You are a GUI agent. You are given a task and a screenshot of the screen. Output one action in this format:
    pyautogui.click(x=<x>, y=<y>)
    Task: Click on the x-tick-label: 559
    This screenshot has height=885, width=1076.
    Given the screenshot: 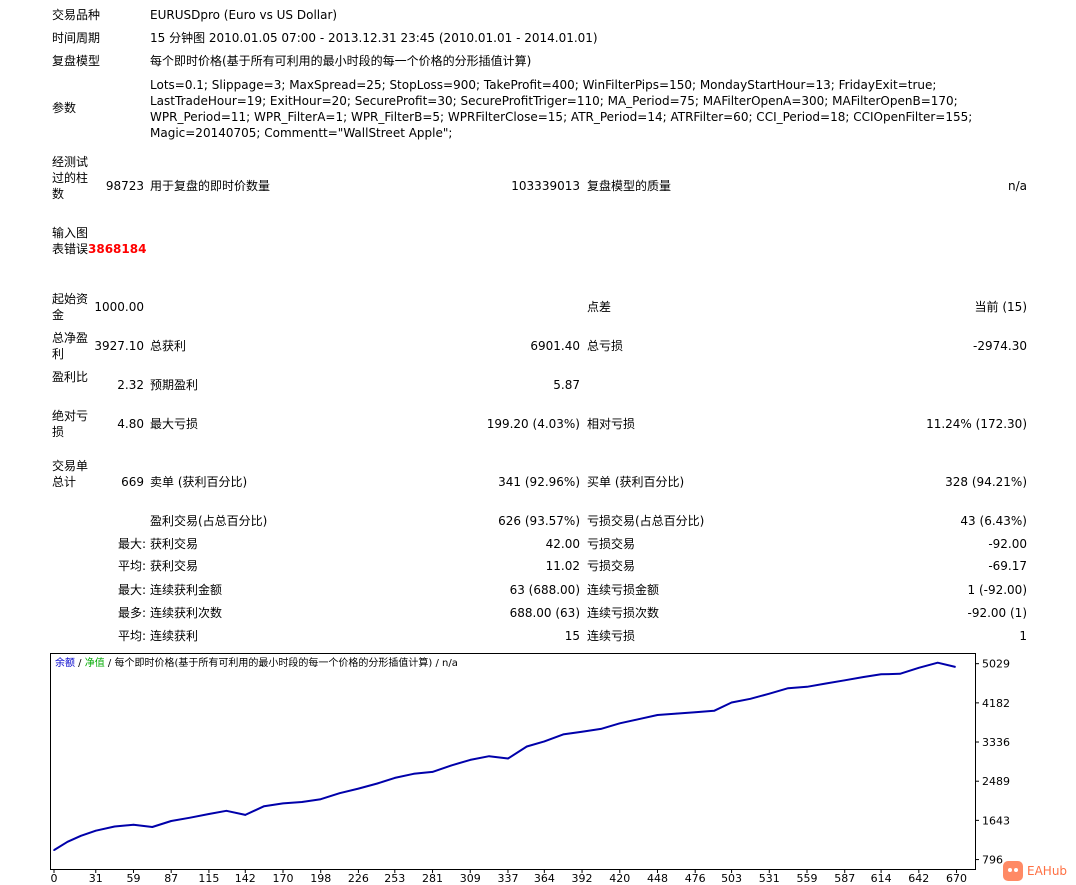 What is the action you would take?
    pyautogui.click(x=807, y=878)
    